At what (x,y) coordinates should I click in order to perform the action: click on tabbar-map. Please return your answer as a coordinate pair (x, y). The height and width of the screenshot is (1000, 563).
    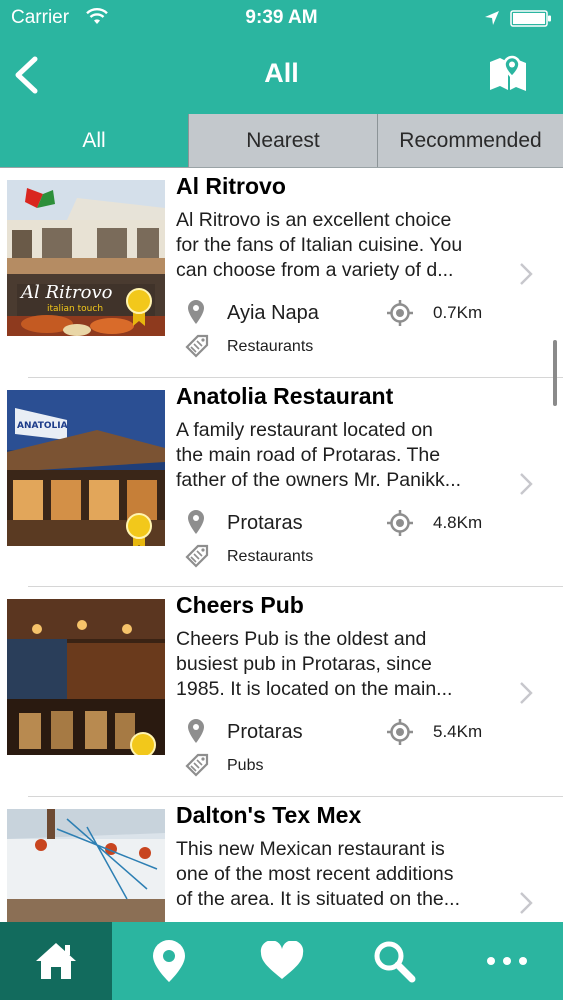
    Looking at the image, I should click on (168, 961).